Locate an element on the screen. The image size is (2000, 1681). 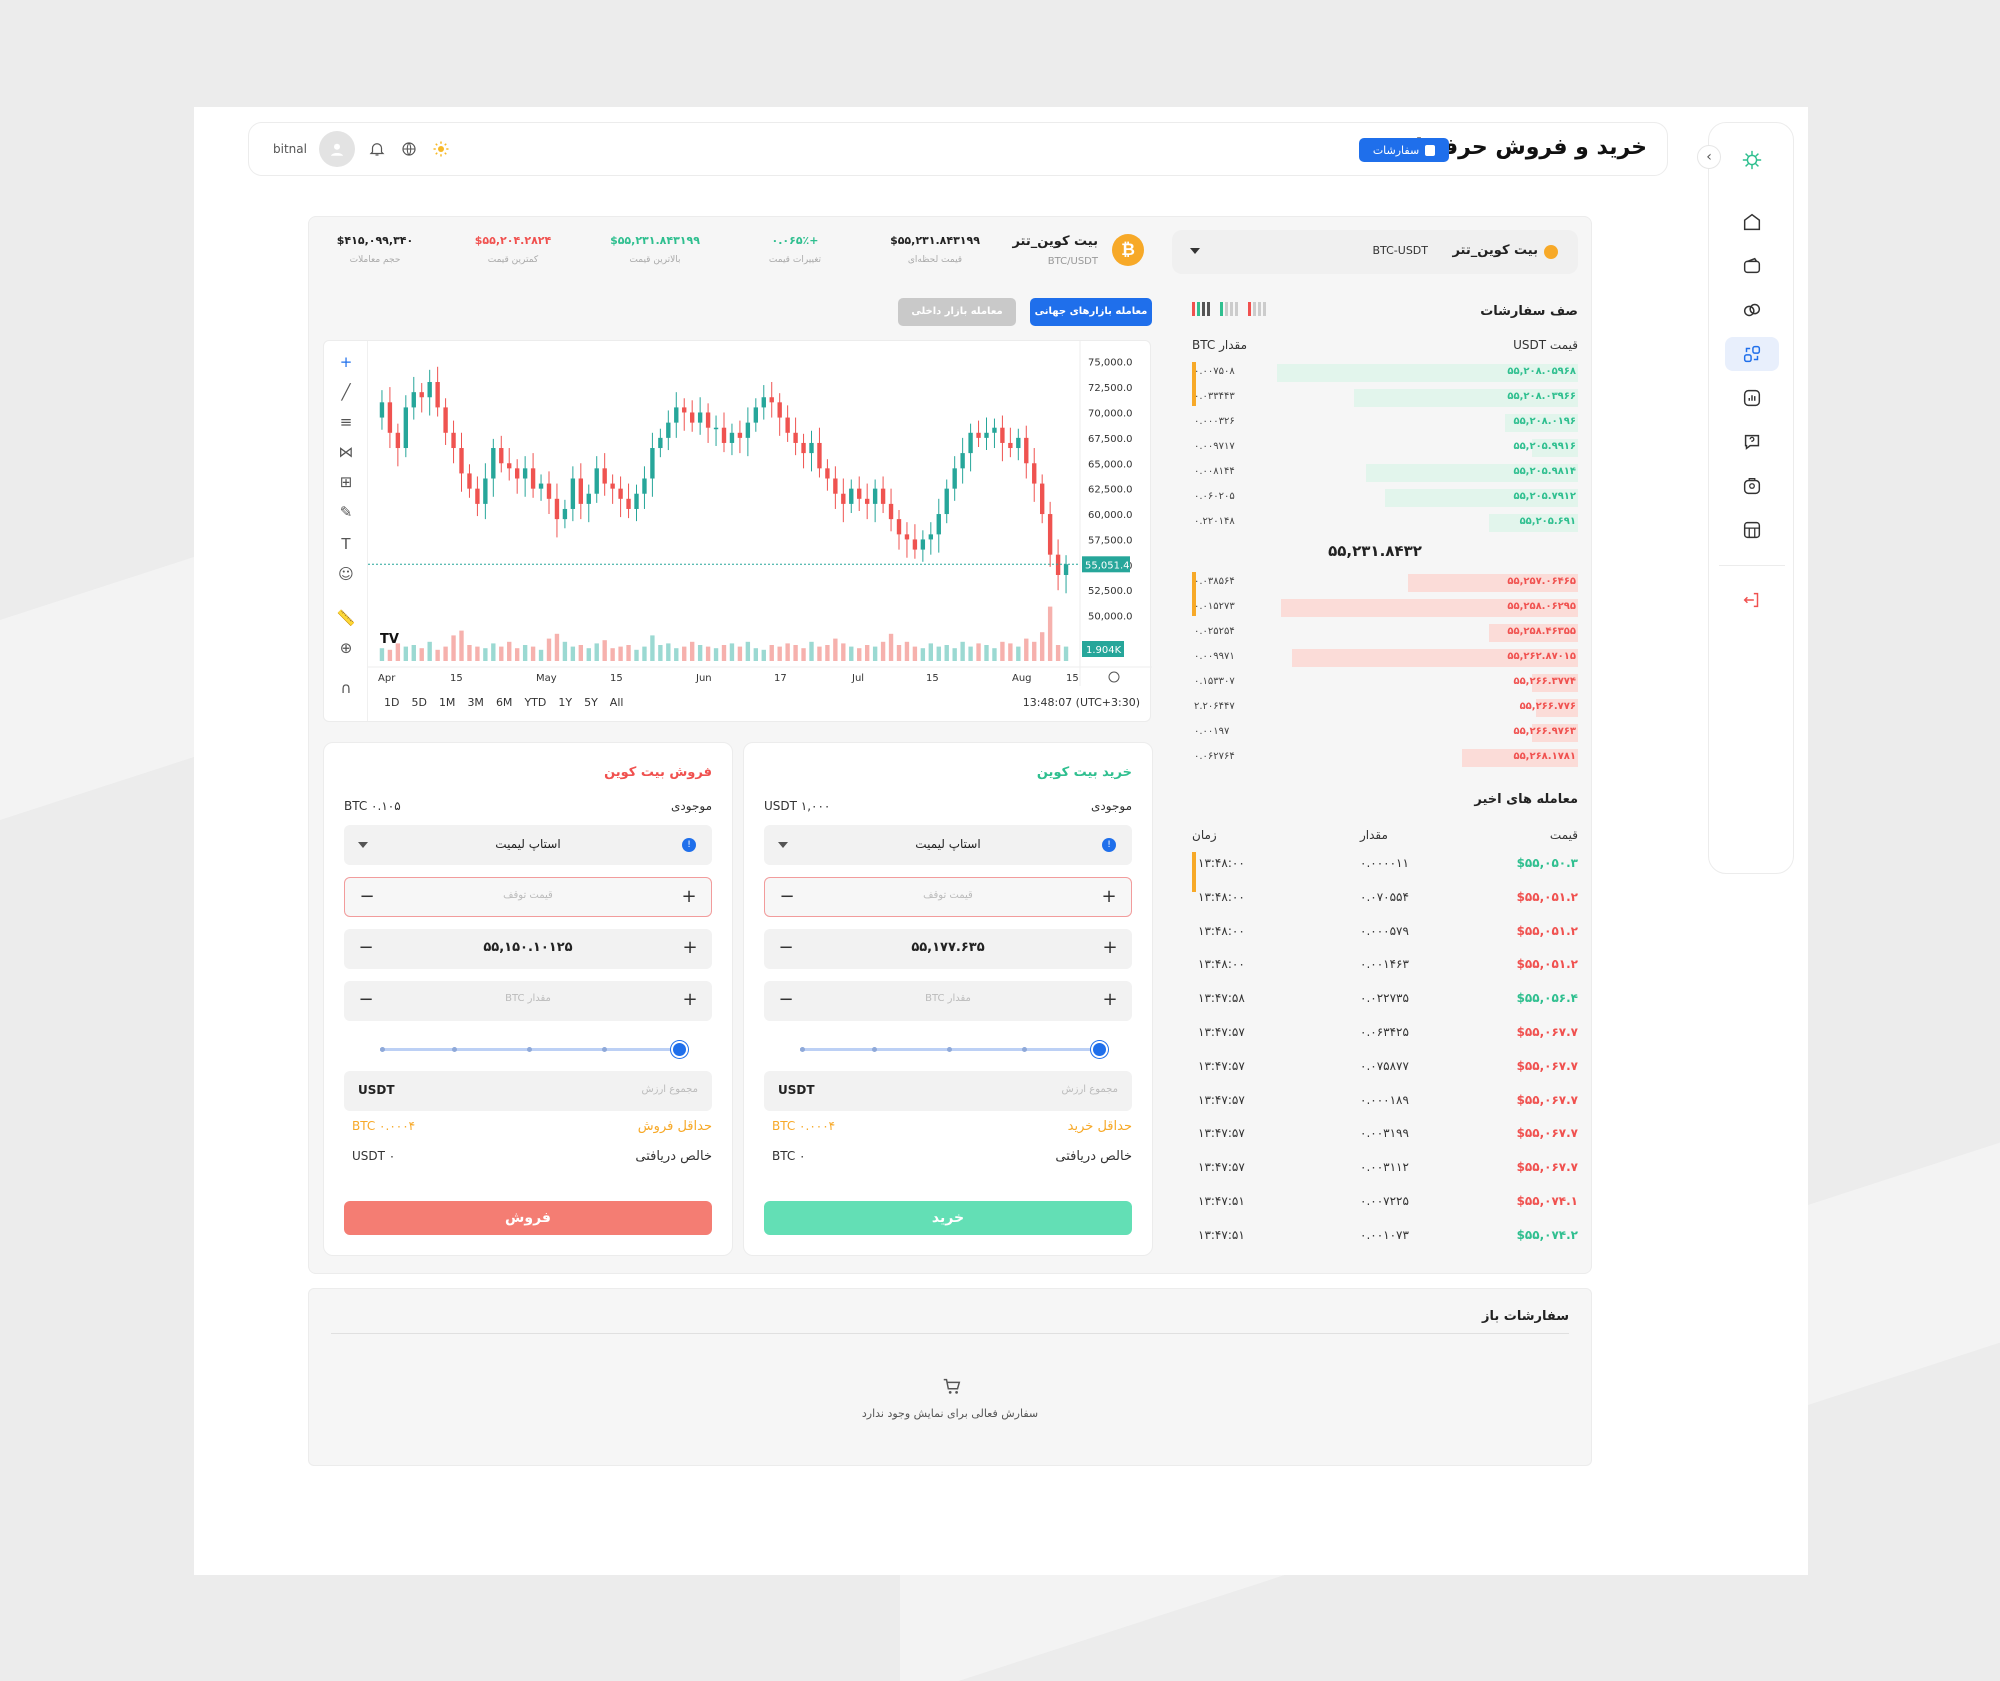
logout-icon is located at coordinates (1752, 600).